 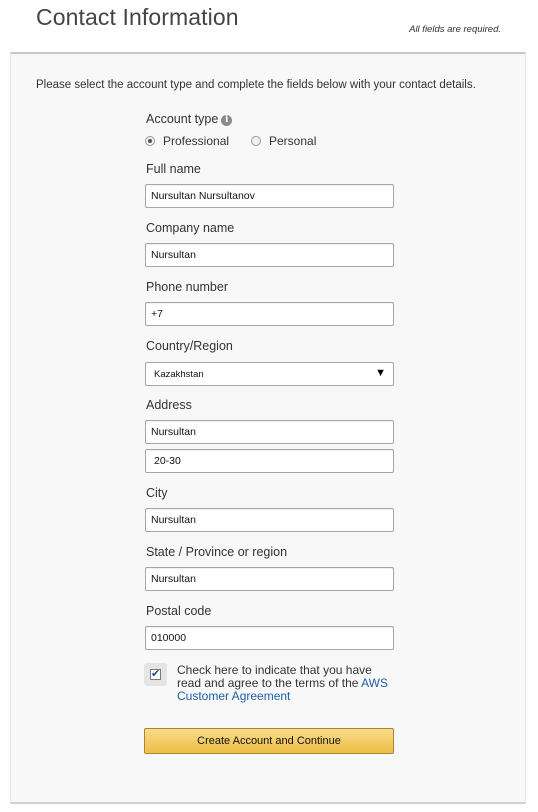 What do you see at coordinates (380, 373) in the screenshot?
I see `caret-down-icon: ▼` at bounding box center [380, 373].